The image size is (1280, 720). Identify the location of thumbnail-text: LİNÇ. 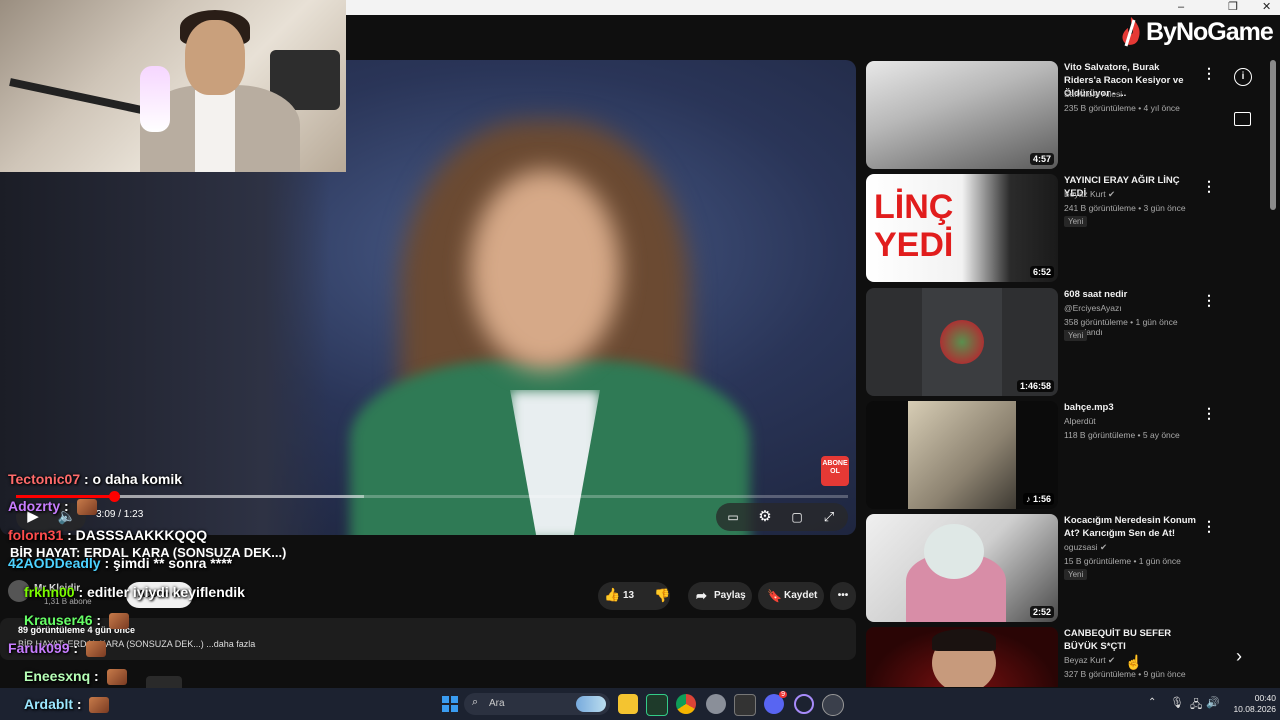
(914, 207).